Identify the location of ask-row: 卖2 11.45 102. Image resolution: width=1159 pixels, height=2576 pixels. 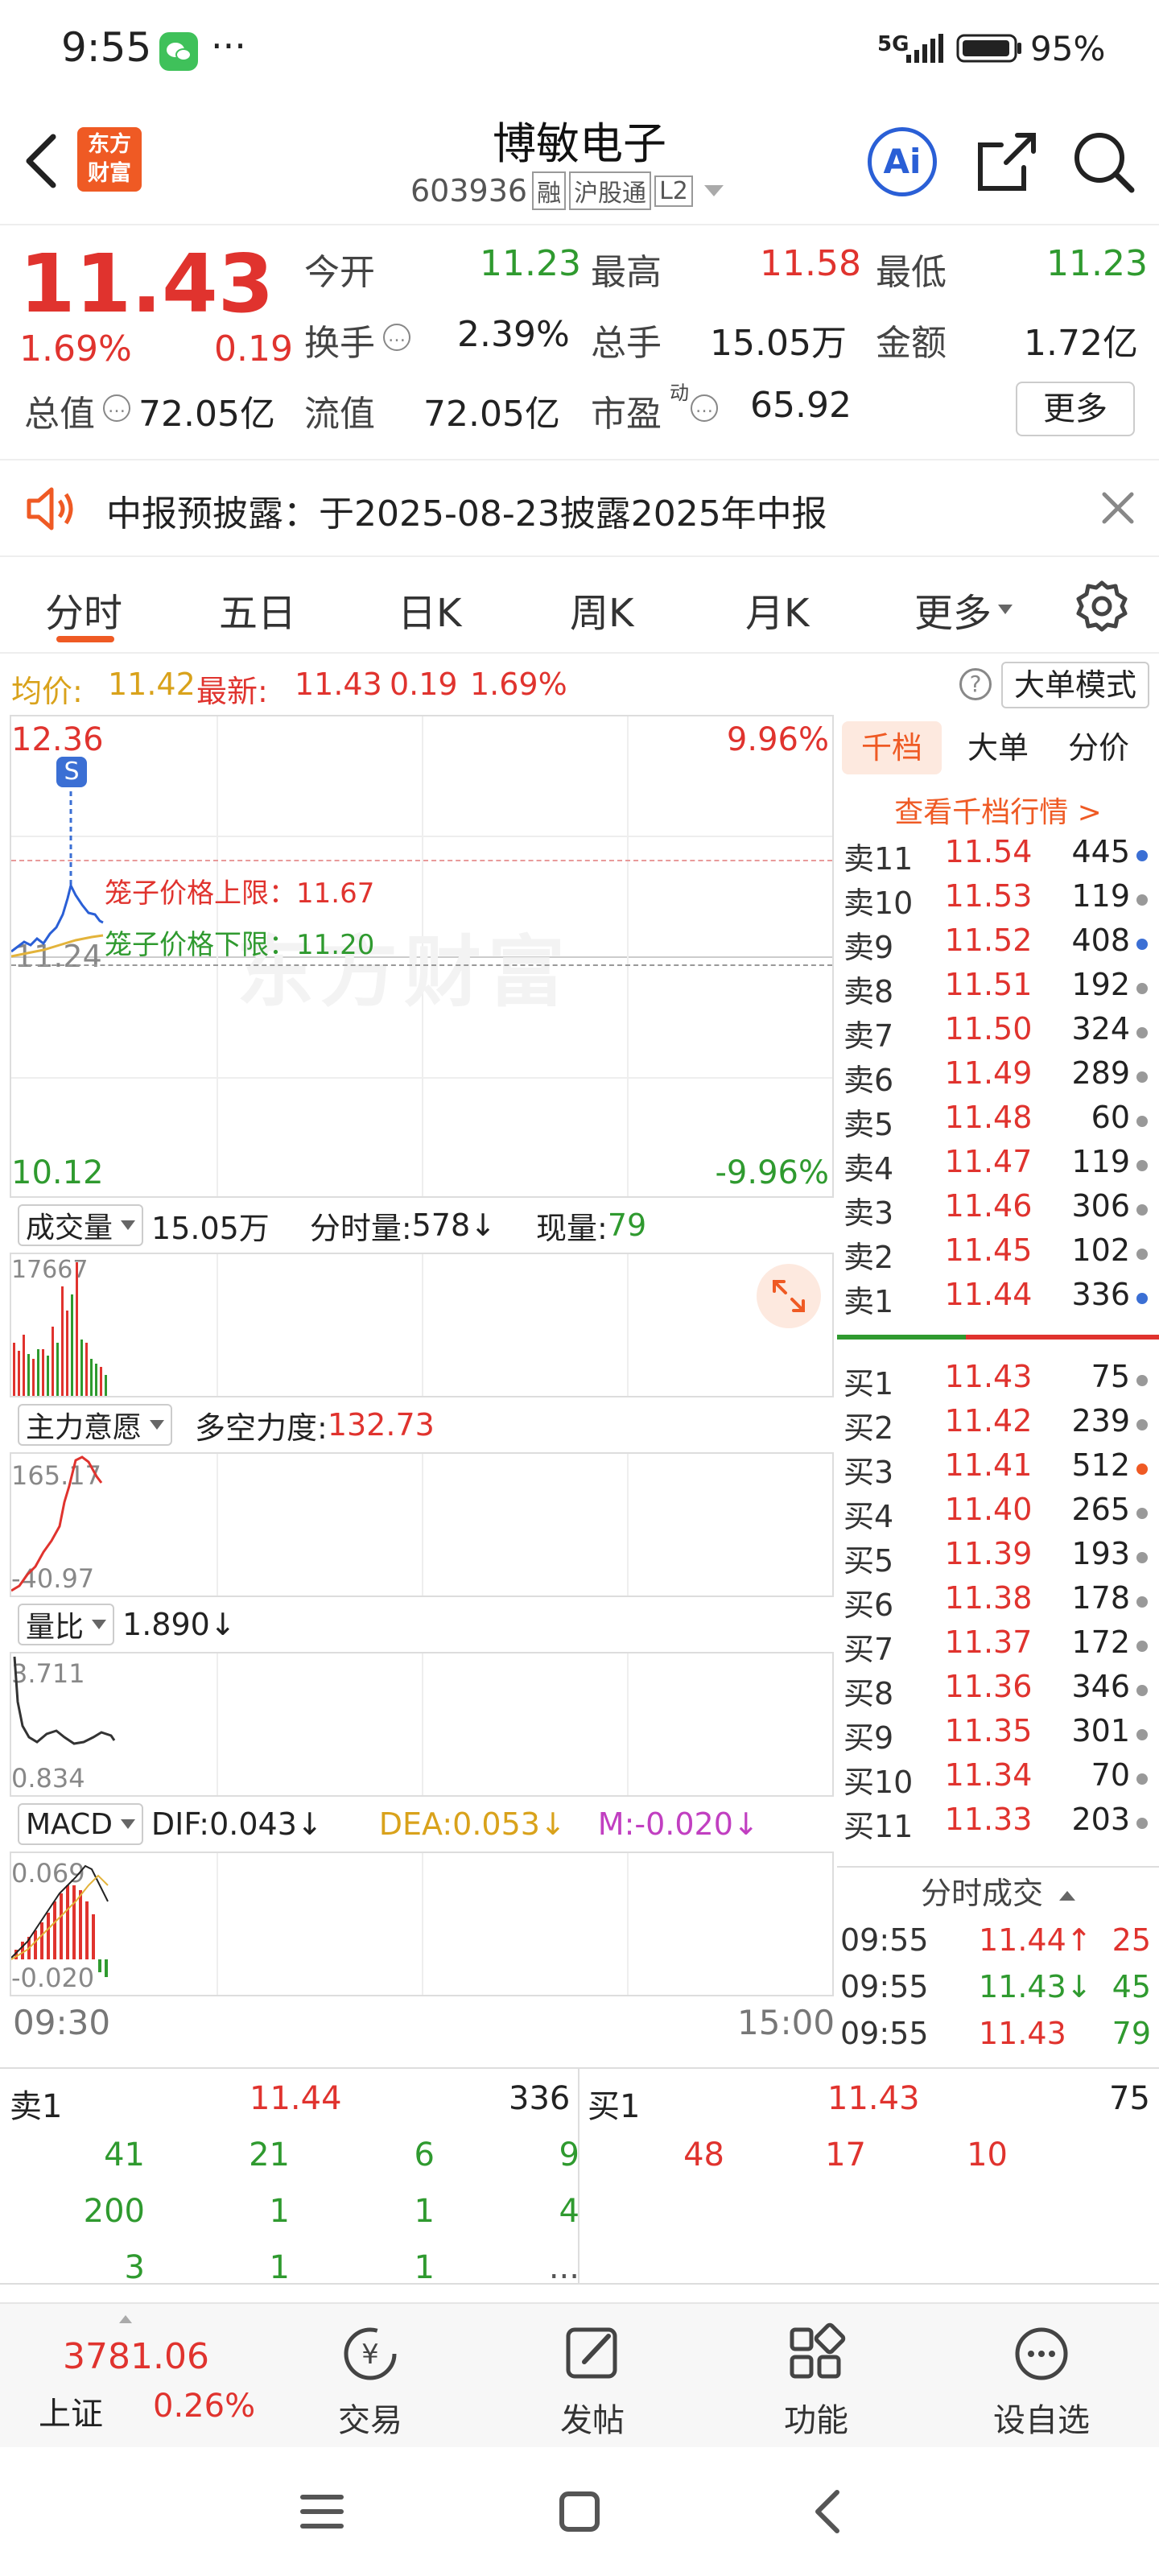
(998, 1254).